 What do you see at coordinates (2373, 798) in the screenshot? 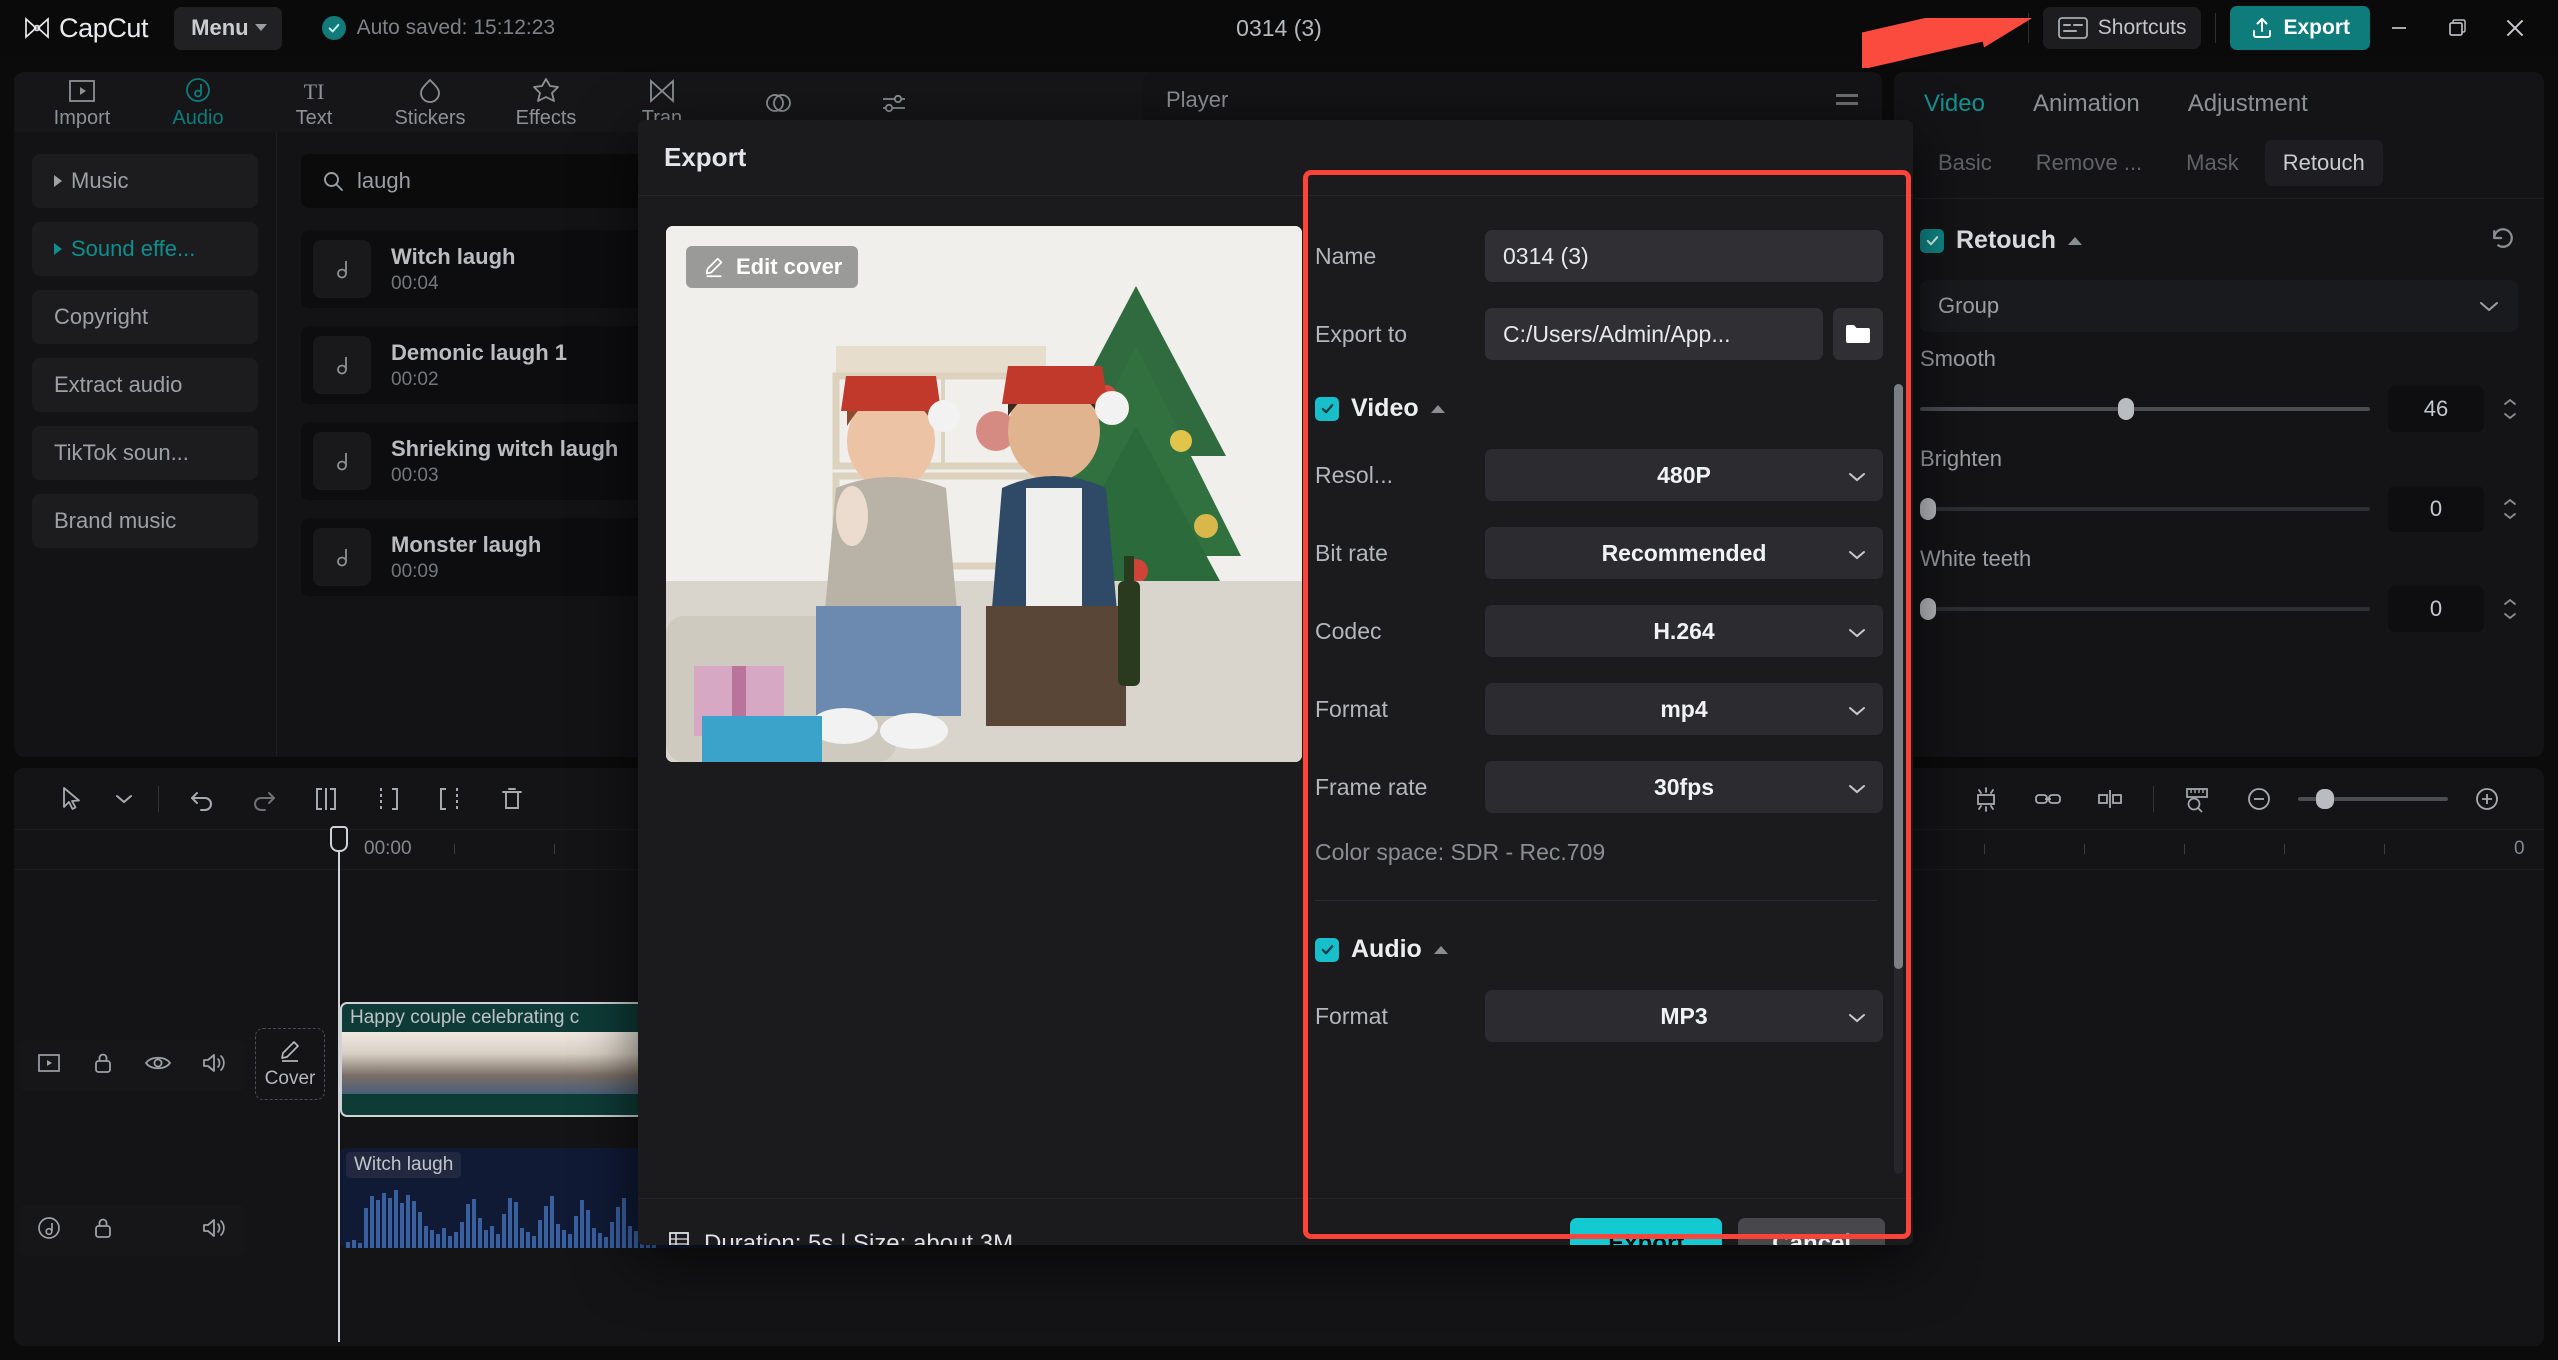
I see `zoom-slider` at bounding box center [2373, 798].